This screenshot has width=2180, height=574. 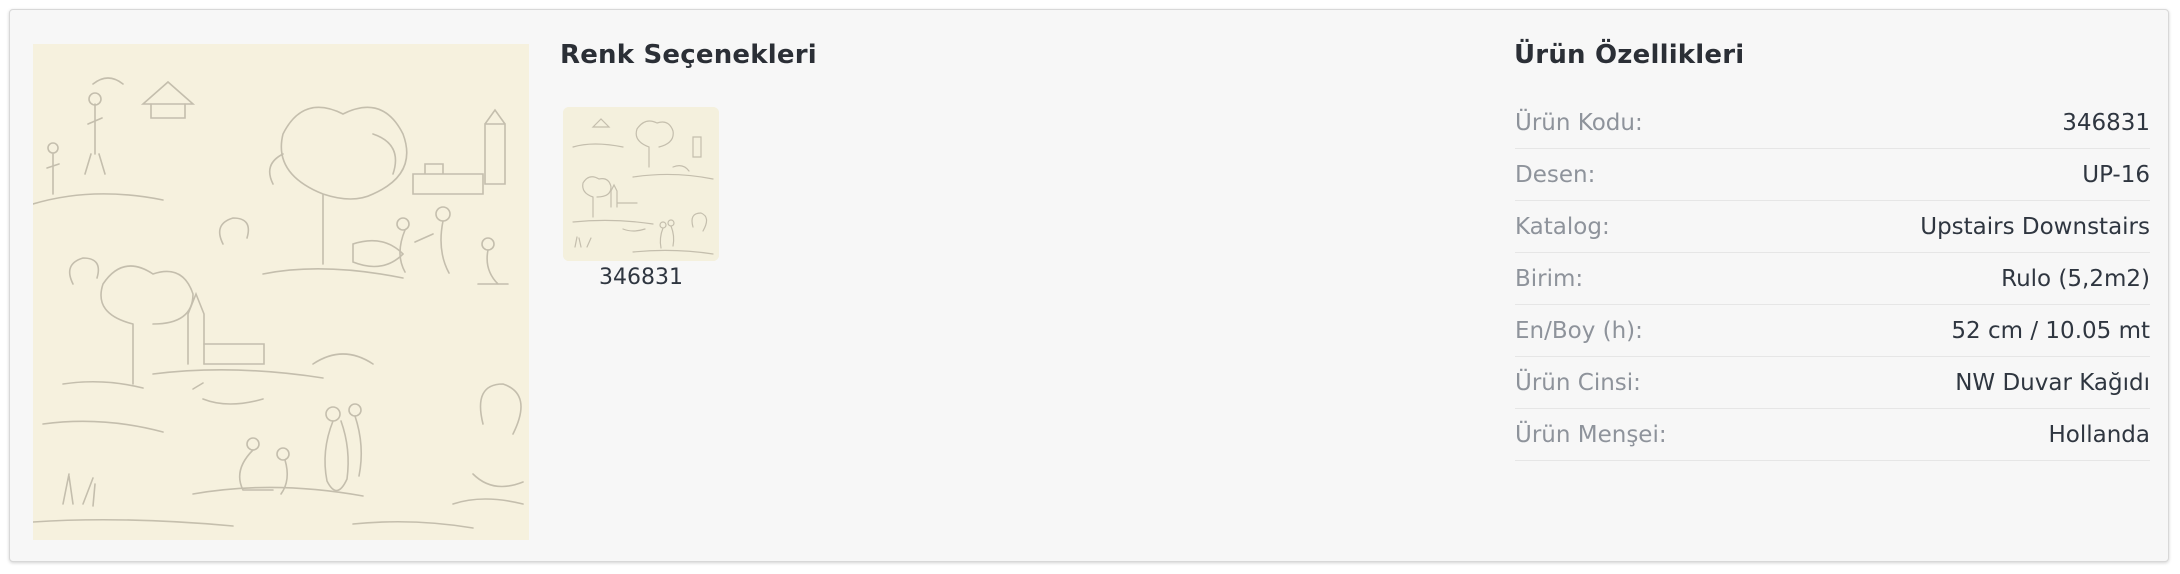 I want to click on swatch-code: 346831, so click(x=641, y=277).